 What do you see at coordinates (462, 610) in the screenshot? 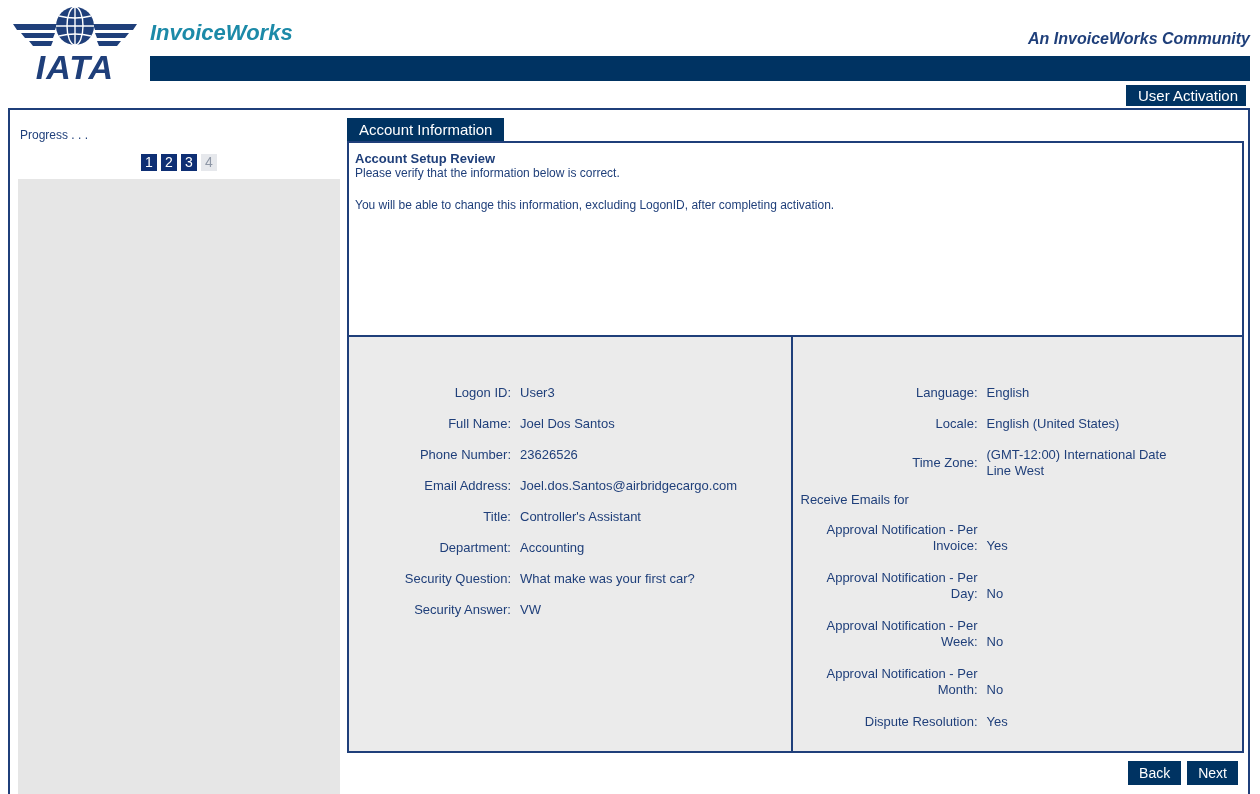
I see `field-label: Security Answer:` at bounding box center [462, 610].